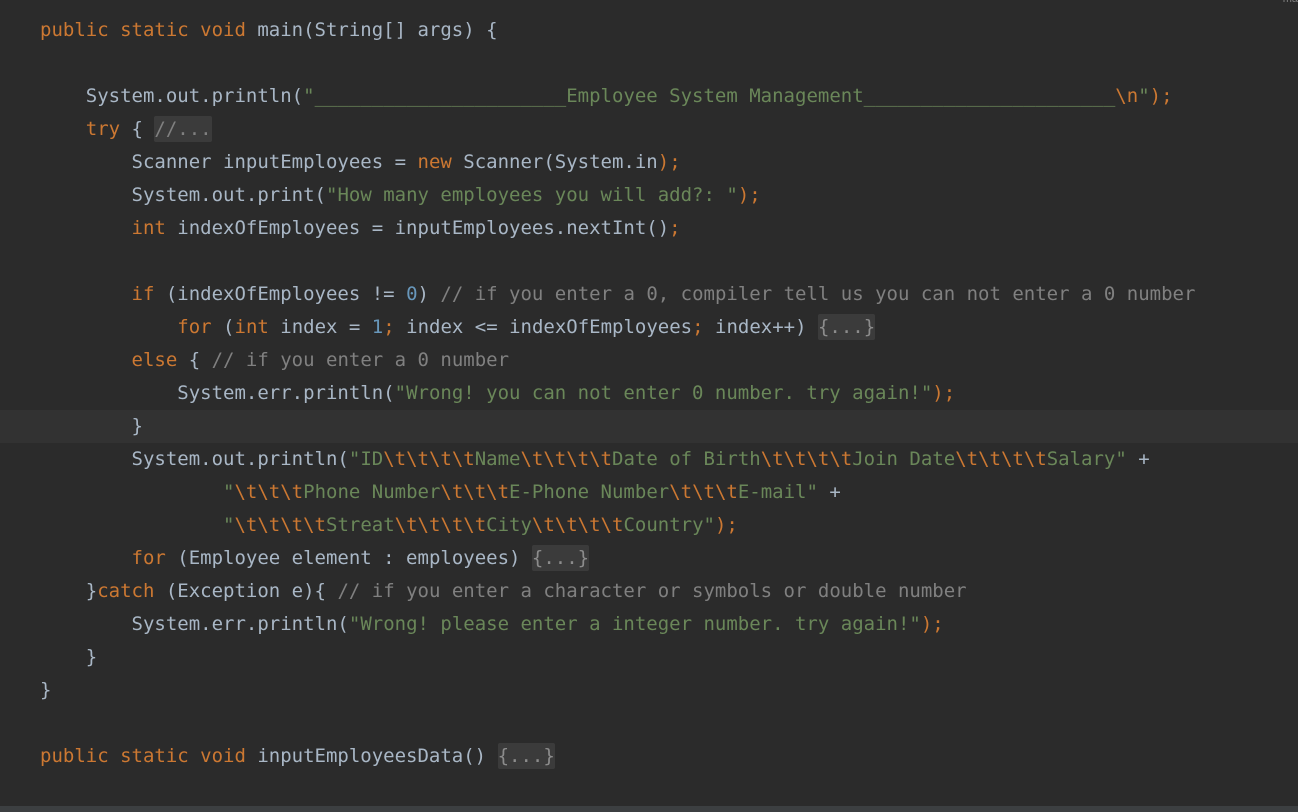 Image resolution: width=1298 pixels, height=812 pixels. I want to click on string-token: Join Date, so click(904, 459).